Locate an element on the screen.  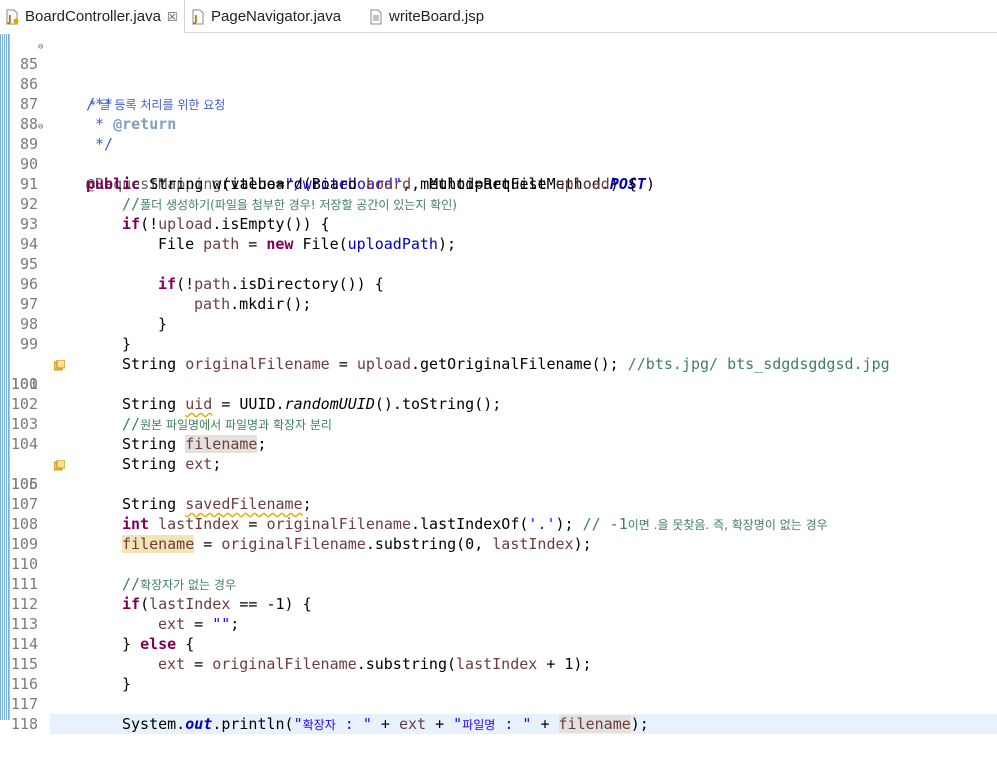
tab-label: PageNavigator.java is located at coordinates (276, 16).